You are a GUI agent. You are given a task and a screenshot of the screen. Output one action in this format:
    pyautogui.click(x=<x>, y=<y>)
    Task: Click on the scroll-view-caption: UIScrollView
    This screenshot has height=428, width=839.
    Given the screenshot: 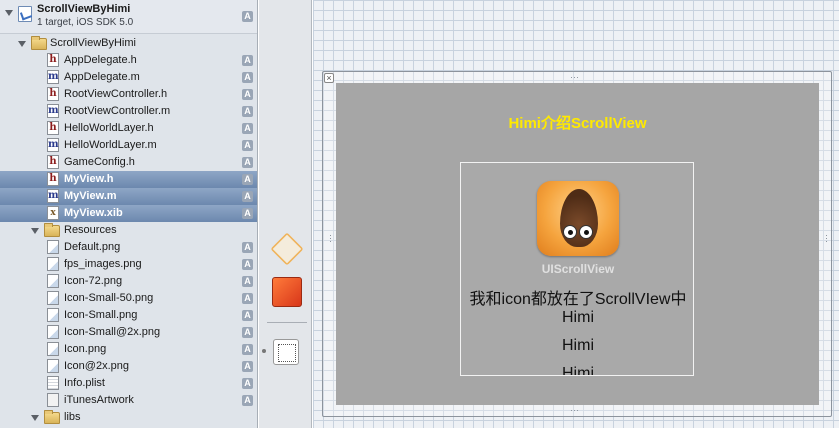 What is the action you would take?
    pyautogui.click(x=578, y=269)
    